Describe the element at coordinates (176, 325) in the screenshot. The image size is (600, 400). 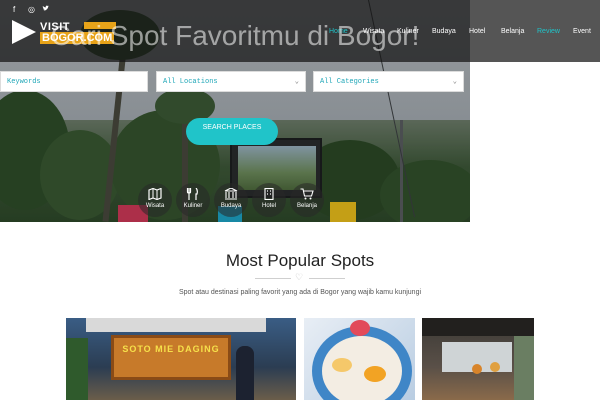
I see `canopy` at that location.